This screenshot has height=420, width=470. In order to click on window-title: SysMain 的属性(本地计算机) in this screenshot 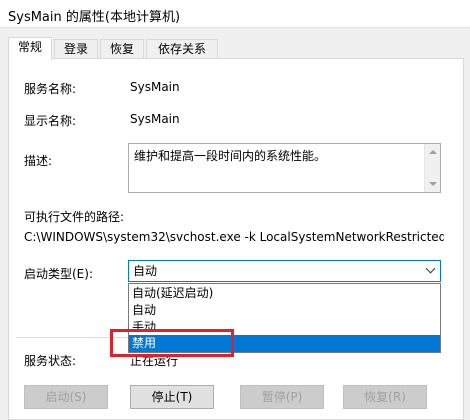, I will do `click(94, 17)`.